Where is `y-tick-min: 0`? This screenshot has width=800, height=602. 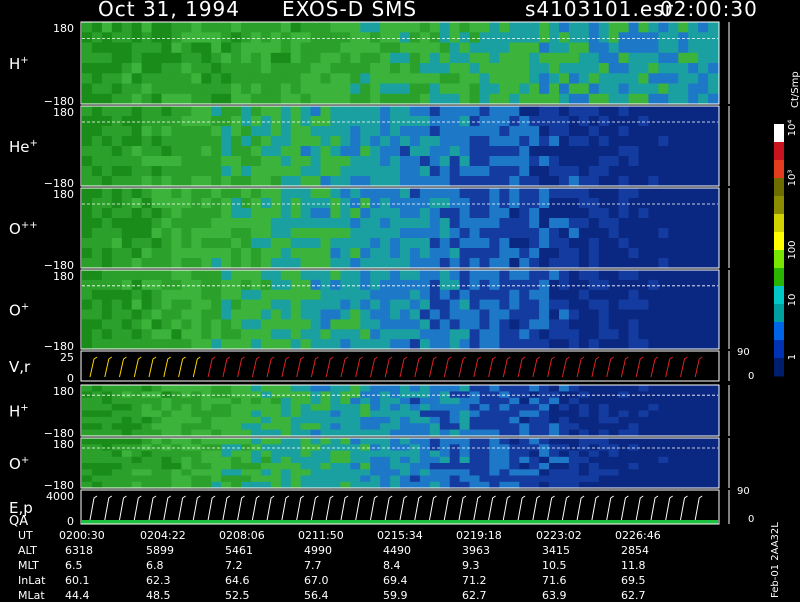
y-tick-min: 0 is located at coordinates (70, 521).